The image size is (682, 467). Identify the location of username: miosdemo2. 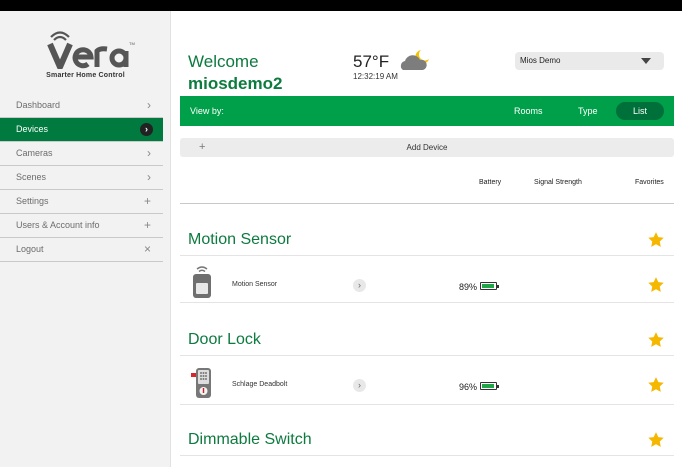
(235, 83).